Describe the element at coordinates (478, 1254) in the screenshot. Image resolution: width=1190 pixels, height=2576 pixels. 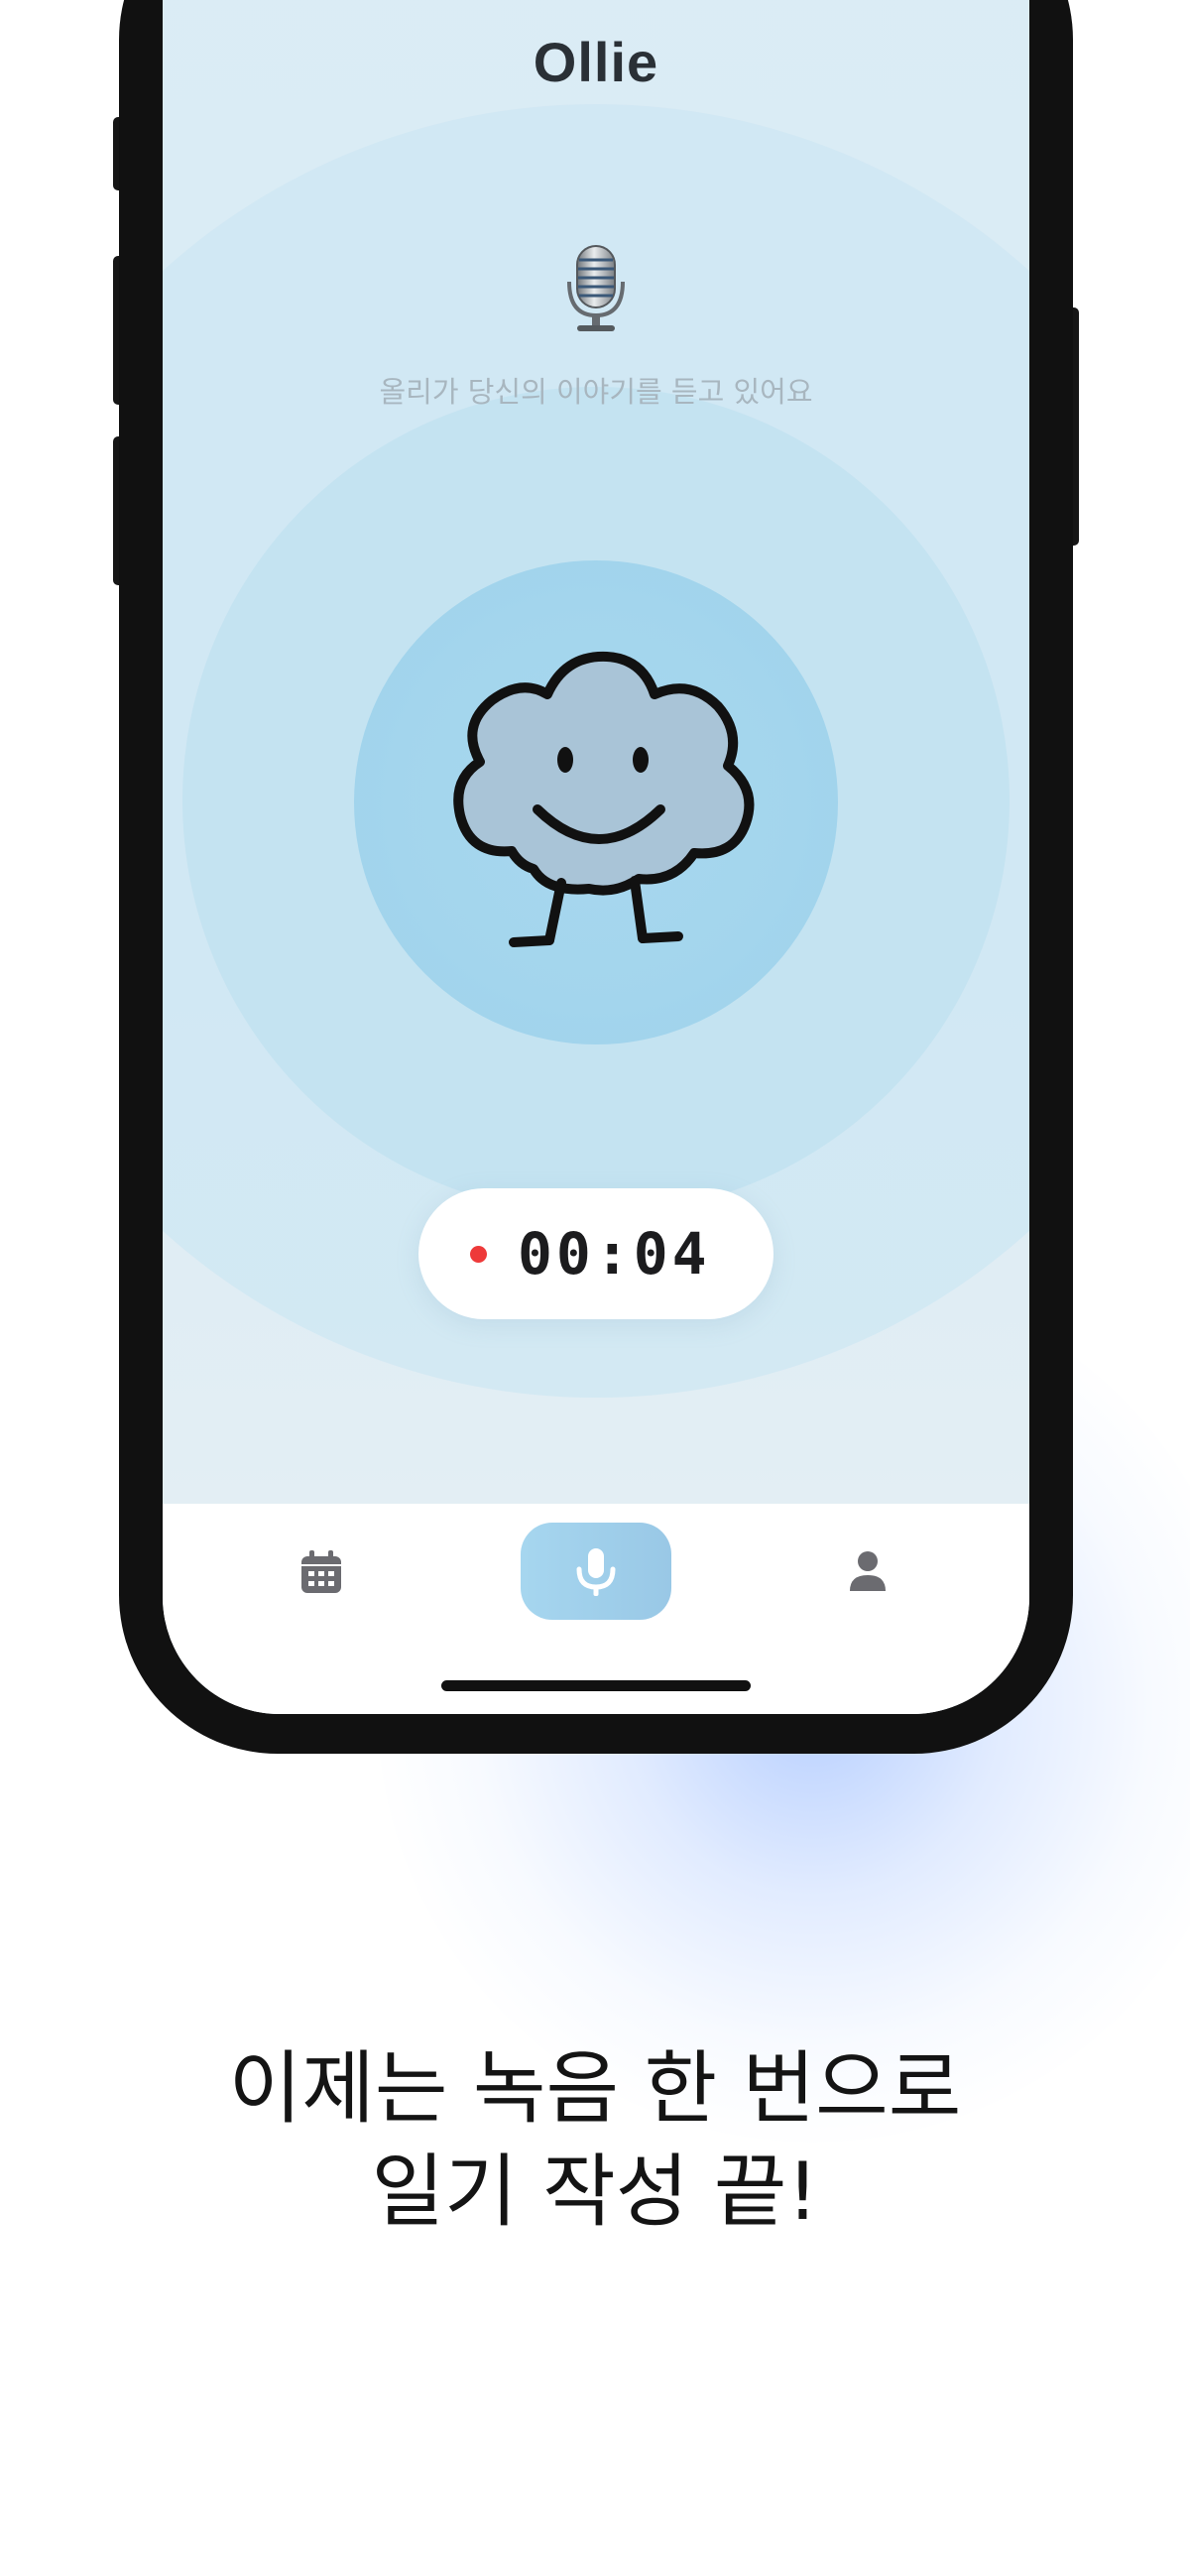
I see `recording-indicator-dot` at that location.